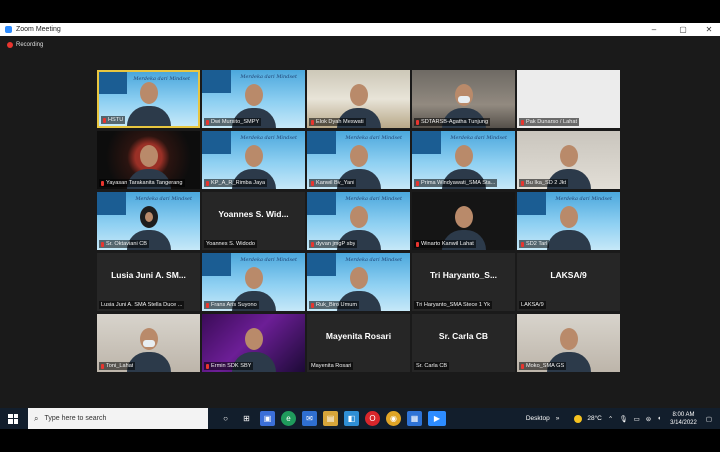 This screenshot has height=452, width=720. What do you see at coordinates (351, 418) in the screenshot?
I see `outlook-icon: ◧` at bounding box center [351, 418].